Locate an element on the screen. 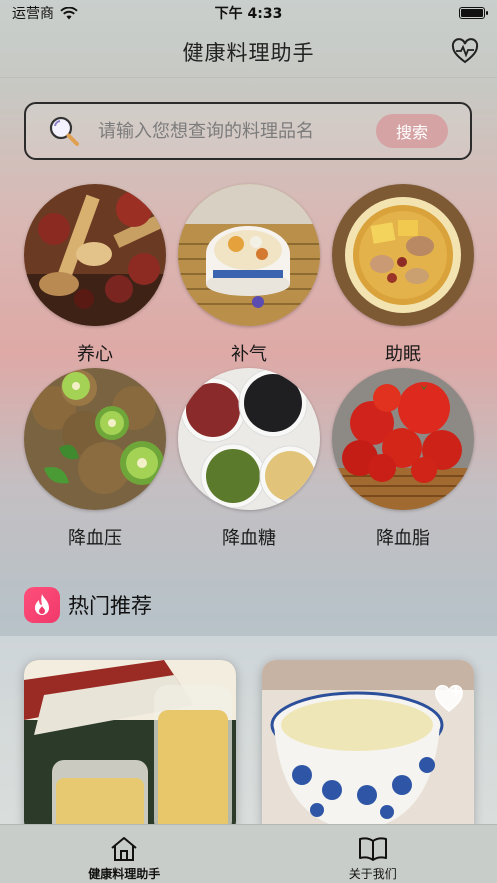 This screenshot has width=497, height=883. fire-icon is located at coordinates (42, 605).